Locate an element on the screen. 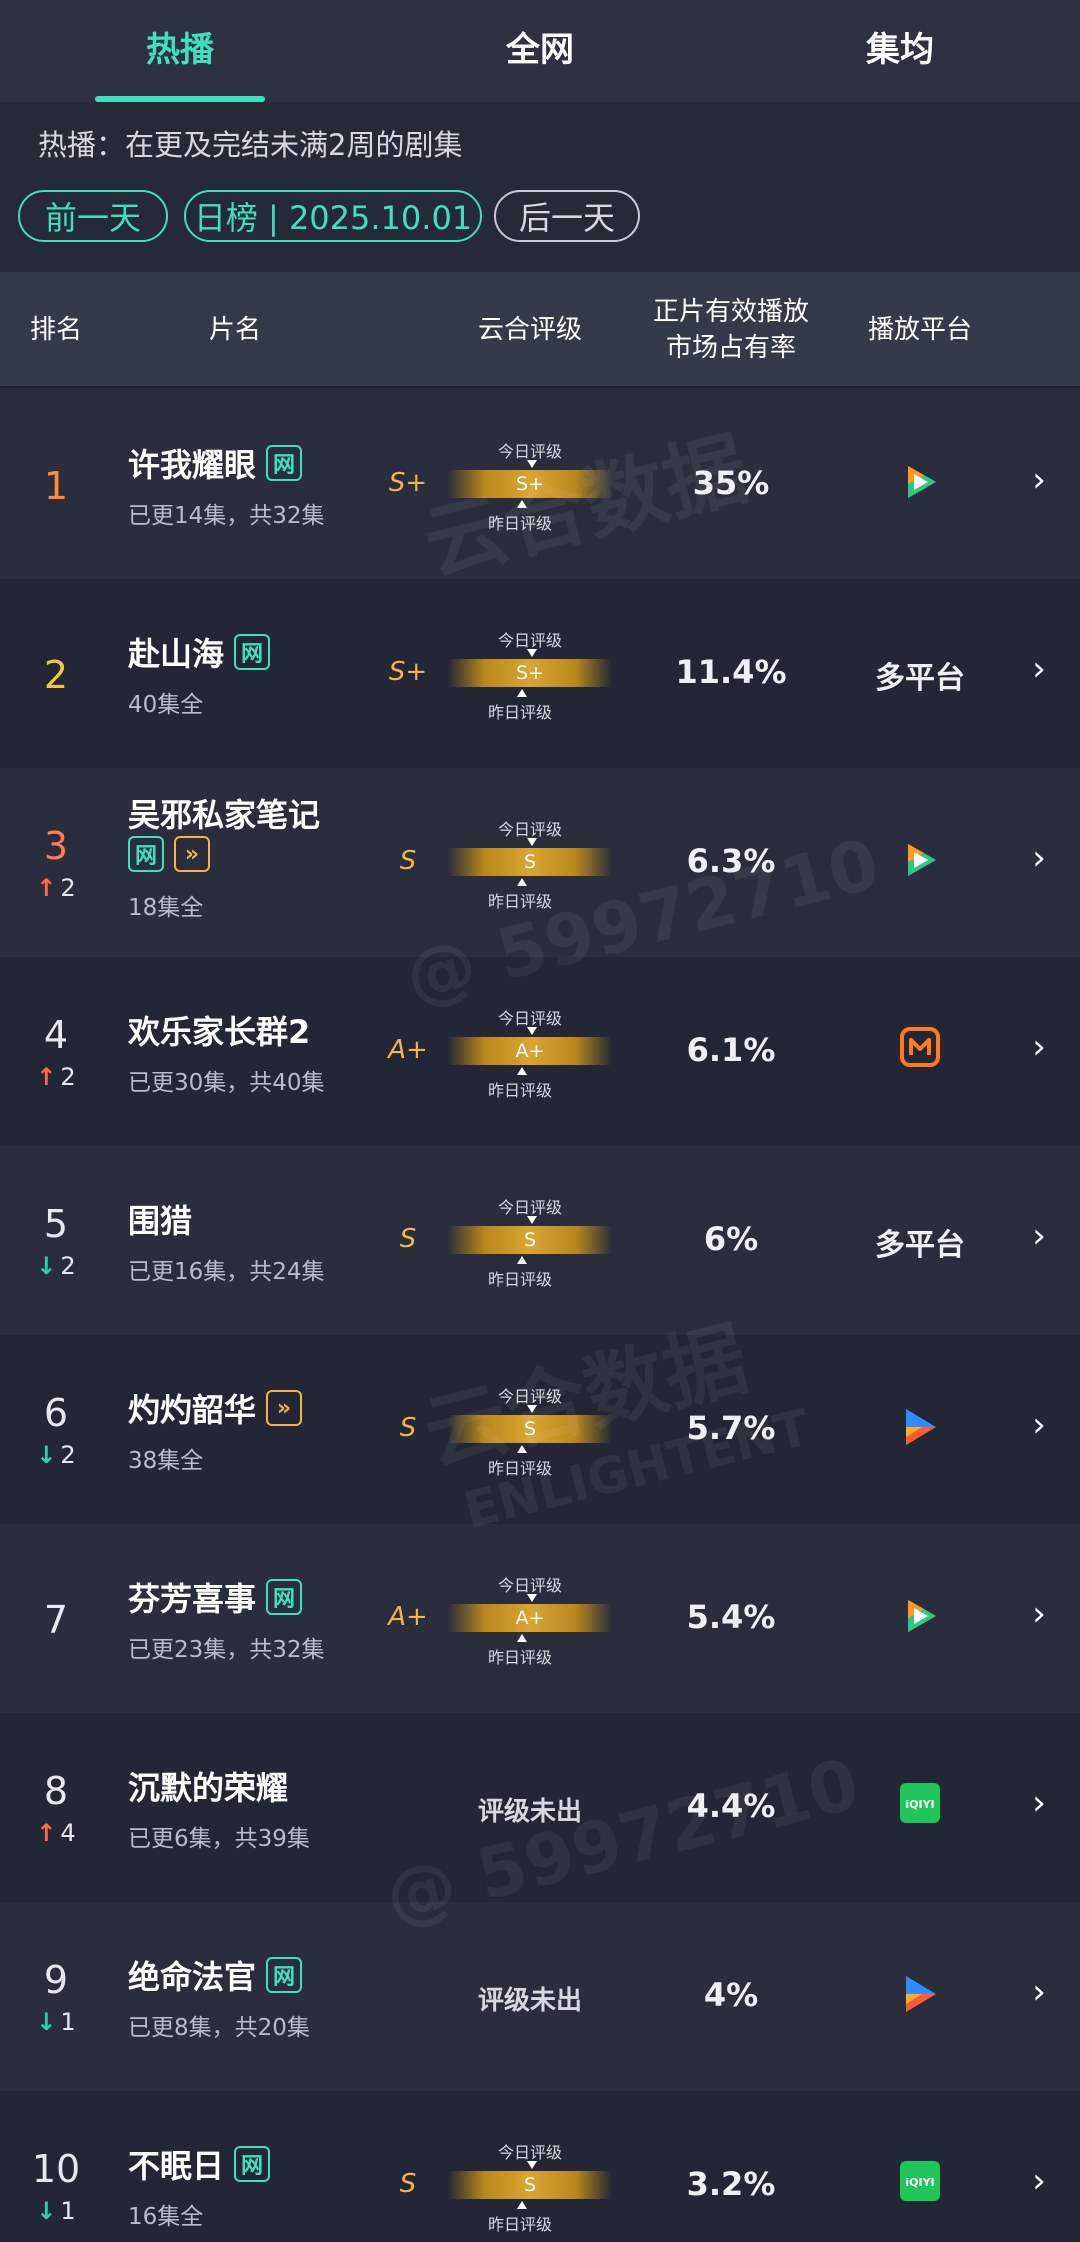 This screenshot has height=2242, width=1080. rank-change-value: 4 is located at coordinates (68, 1833).